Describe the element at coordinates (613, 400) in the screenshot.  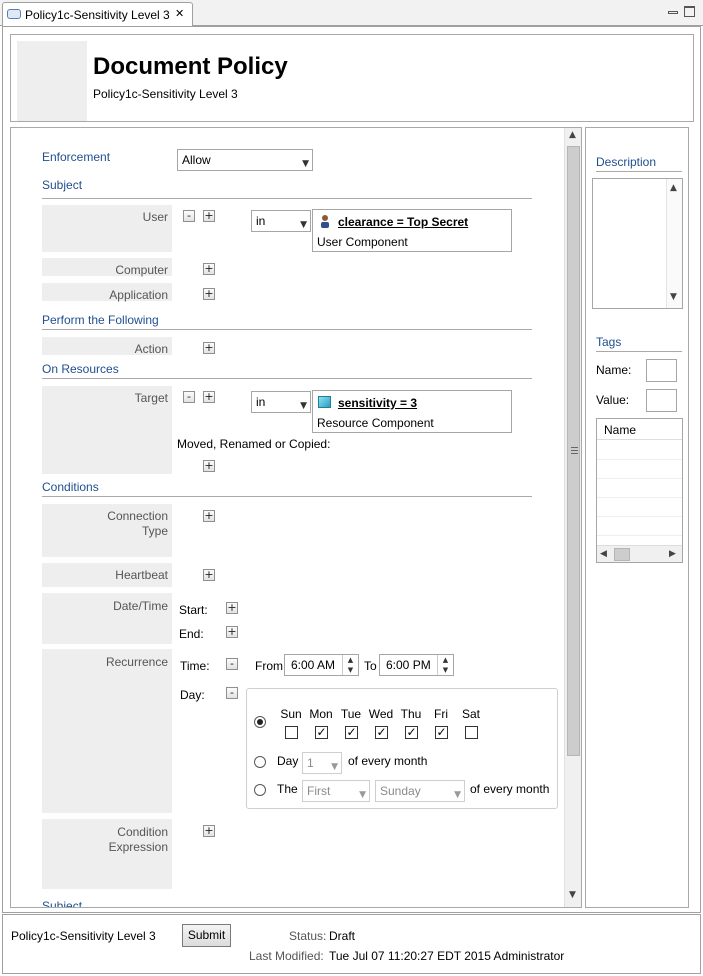
I see `tag-value-label: Value:` at that location.